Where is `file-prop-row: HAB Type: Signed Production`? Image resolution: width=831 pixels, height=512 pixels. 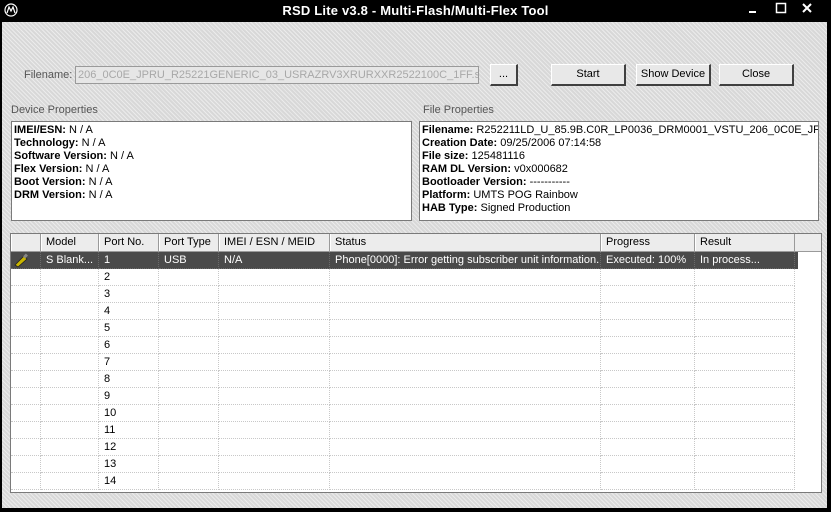 file-prop-row: HAB Type: Signed Production is located at coordinates (619, 208).